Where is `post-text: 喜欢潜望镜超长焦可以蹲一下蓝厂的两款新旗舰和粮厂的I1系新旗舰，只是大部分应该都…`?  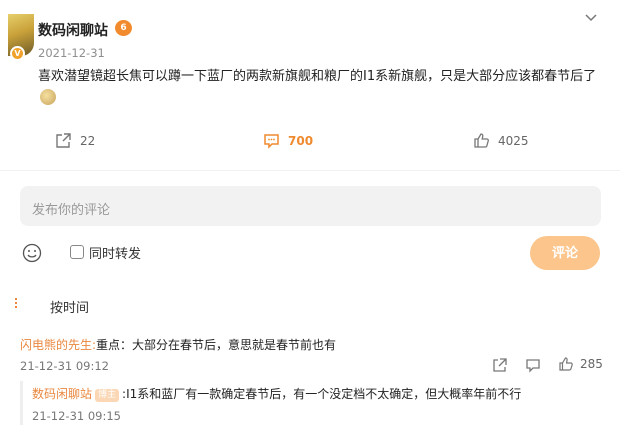 post-text: 喜欢潜望镜超长焦可以蹲一下蓝厂的两款新旗舰和粮厂的I1系新旗舰，只是大部分应该都… is located at coordinates (317, 76).